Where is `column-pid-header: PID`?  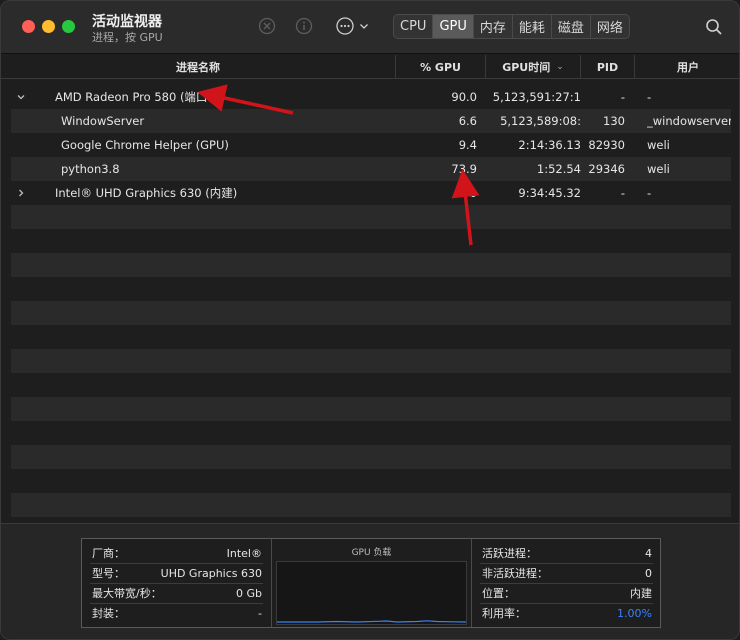
column-pid-header: PID is located at coordinates (607, 67).